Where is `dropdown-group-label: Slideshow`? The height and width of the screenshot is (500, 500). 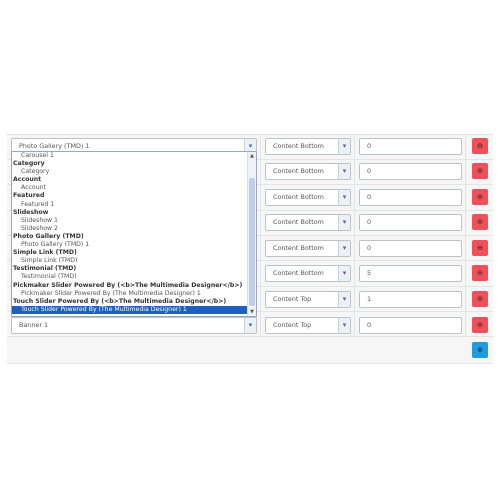
dropdown-group-label: Slideshow is located at coordinates (31, 212).